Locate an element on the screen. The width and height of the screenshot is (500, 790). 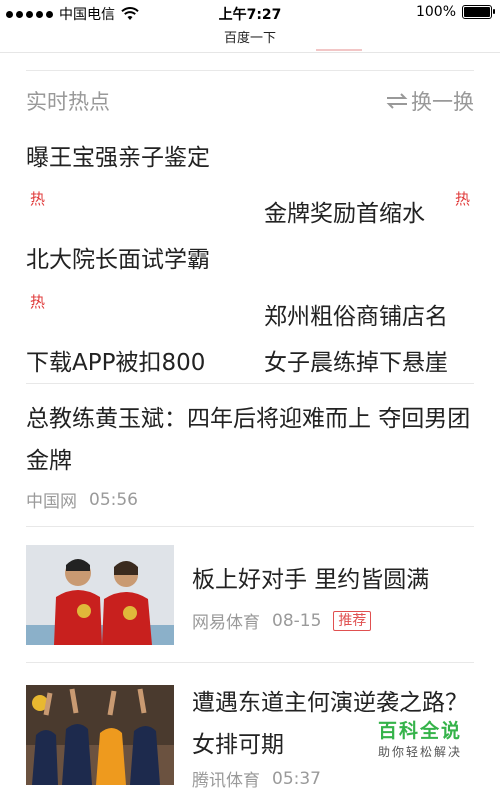
hot-item: 北大院长面试学霸 is located at coordinates (118, 257).